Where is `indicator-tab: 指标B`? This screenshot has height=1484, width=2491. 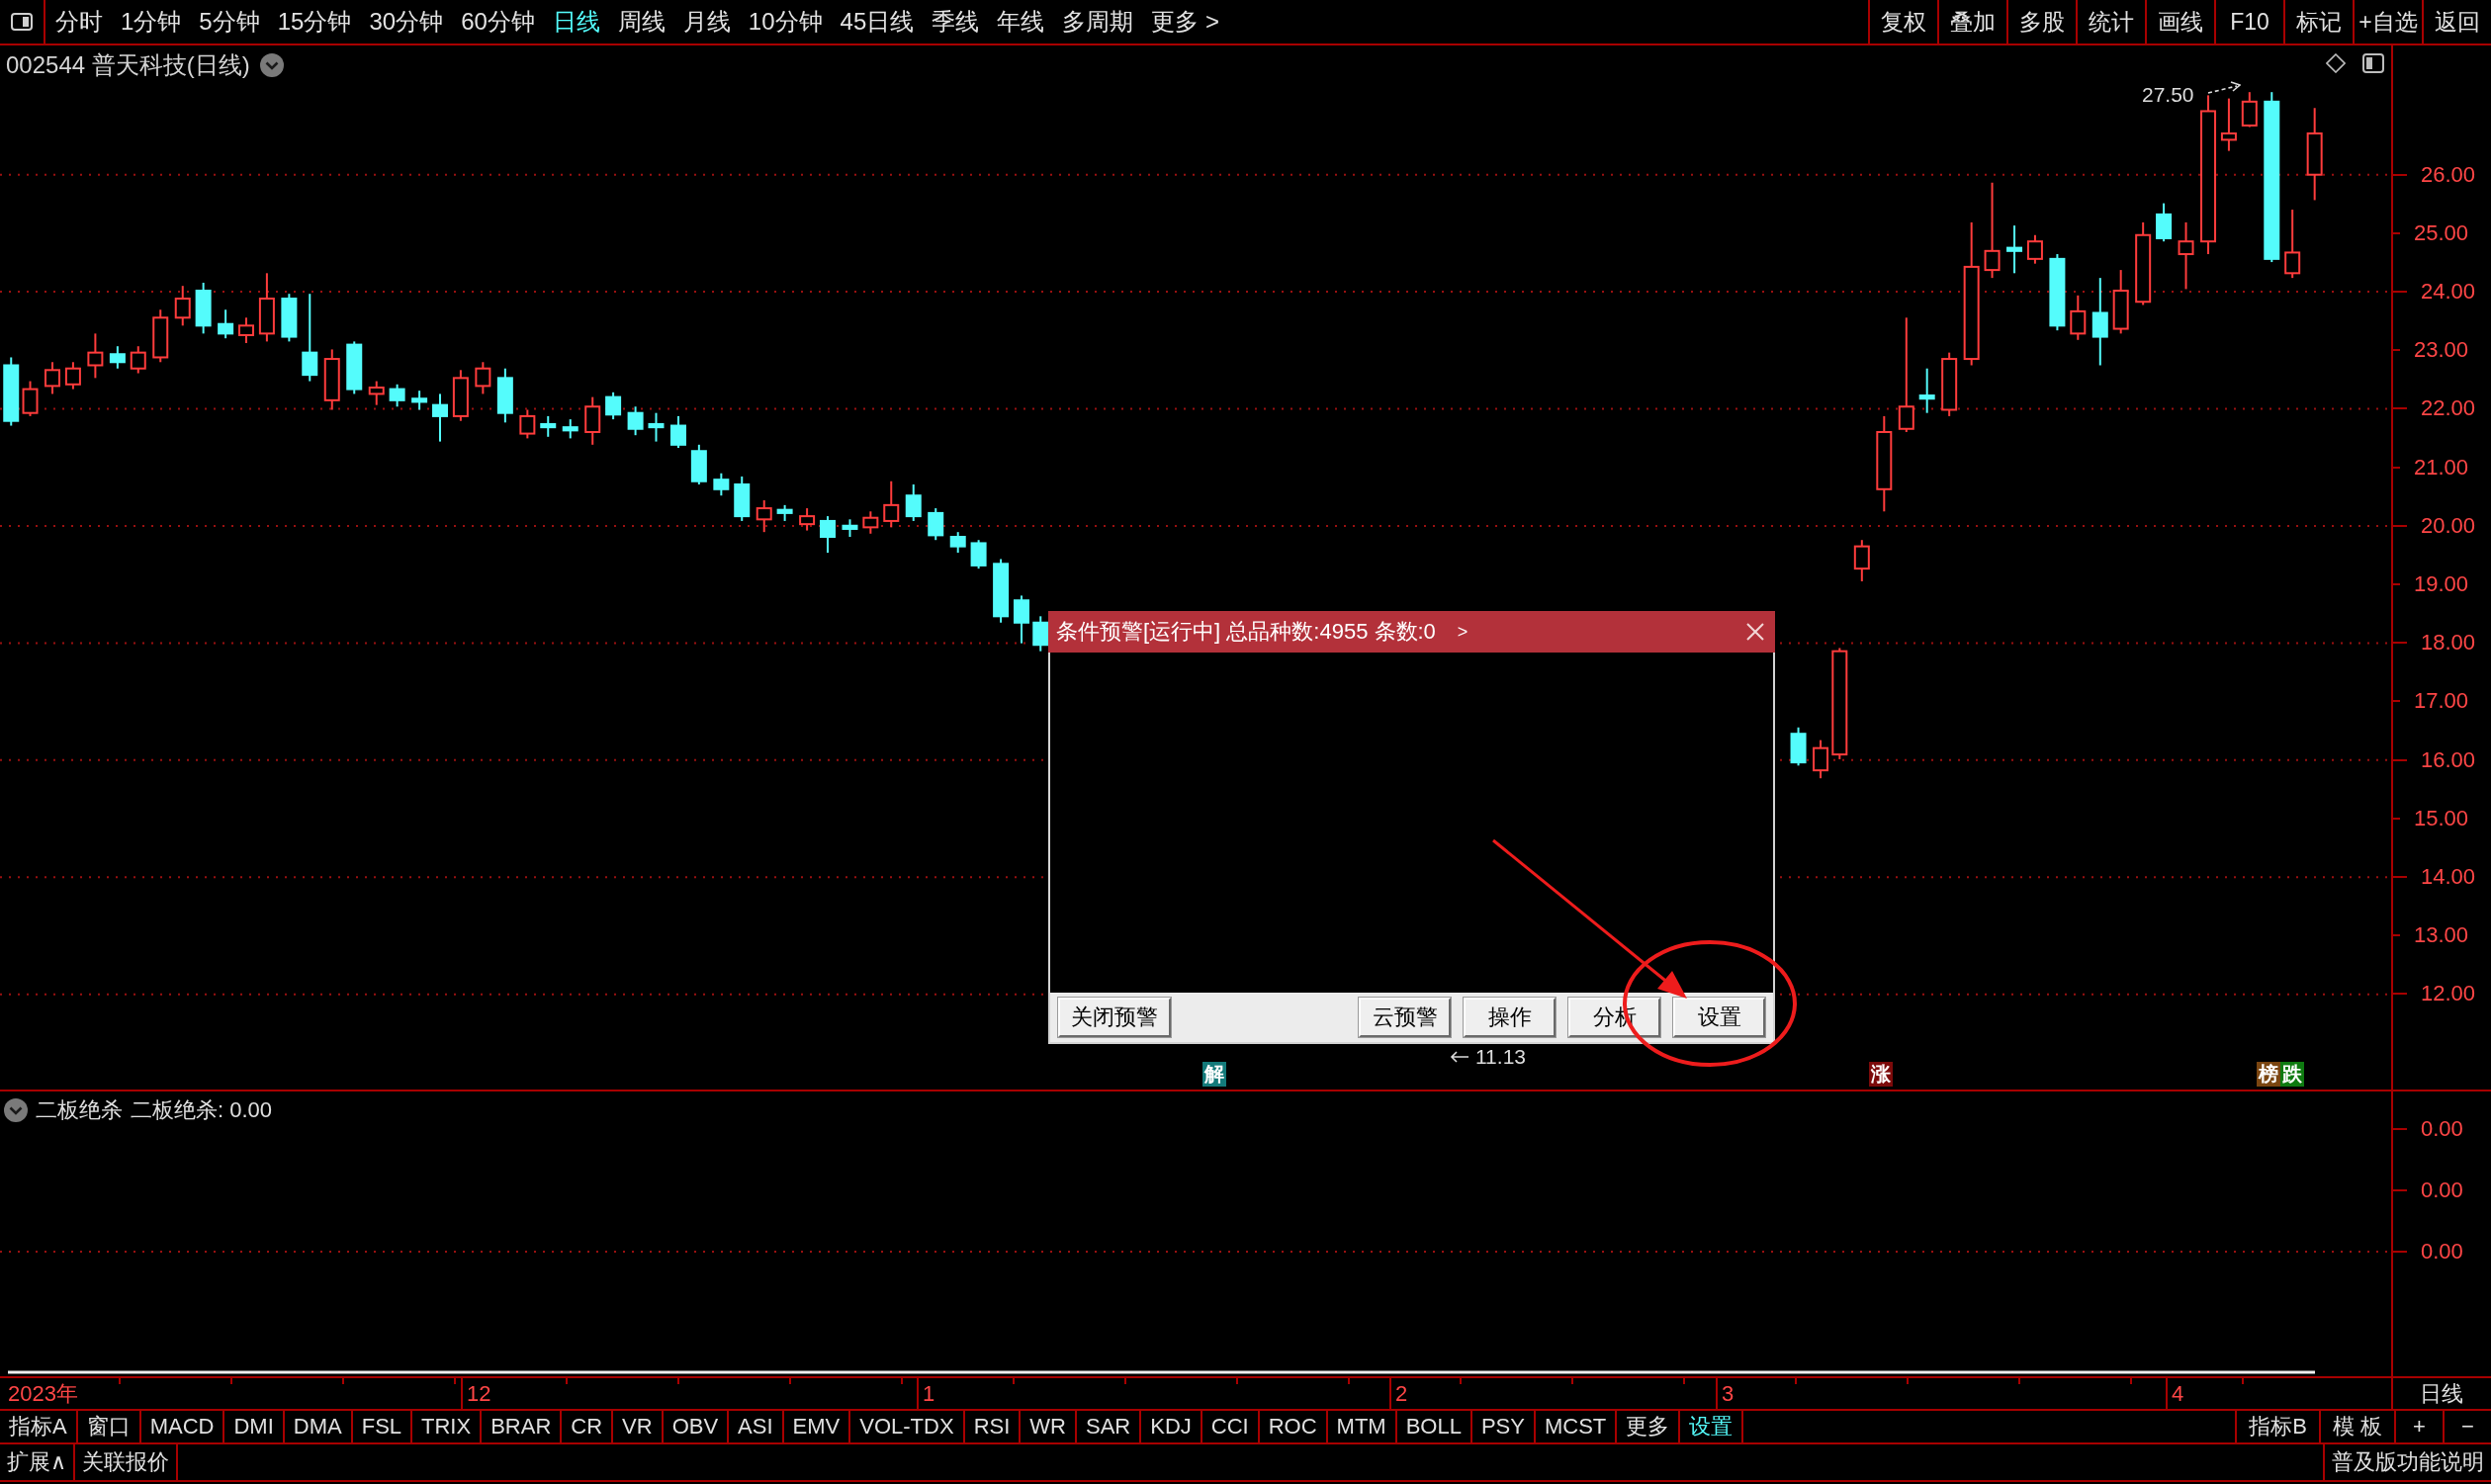
indicator-tab: 指标B is located at coordinates (2277, 1426).